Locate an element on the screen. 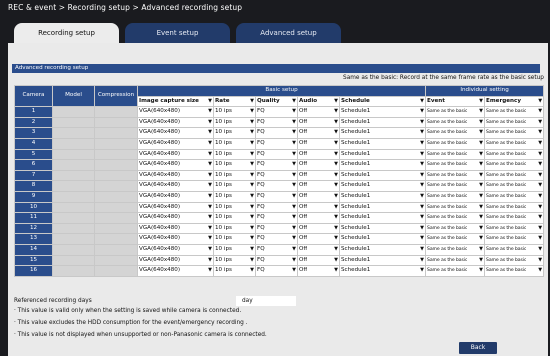 Image resolution: width=550 pixels, height=356 pixels. back-button: Back is located at coordinates (478, 348).